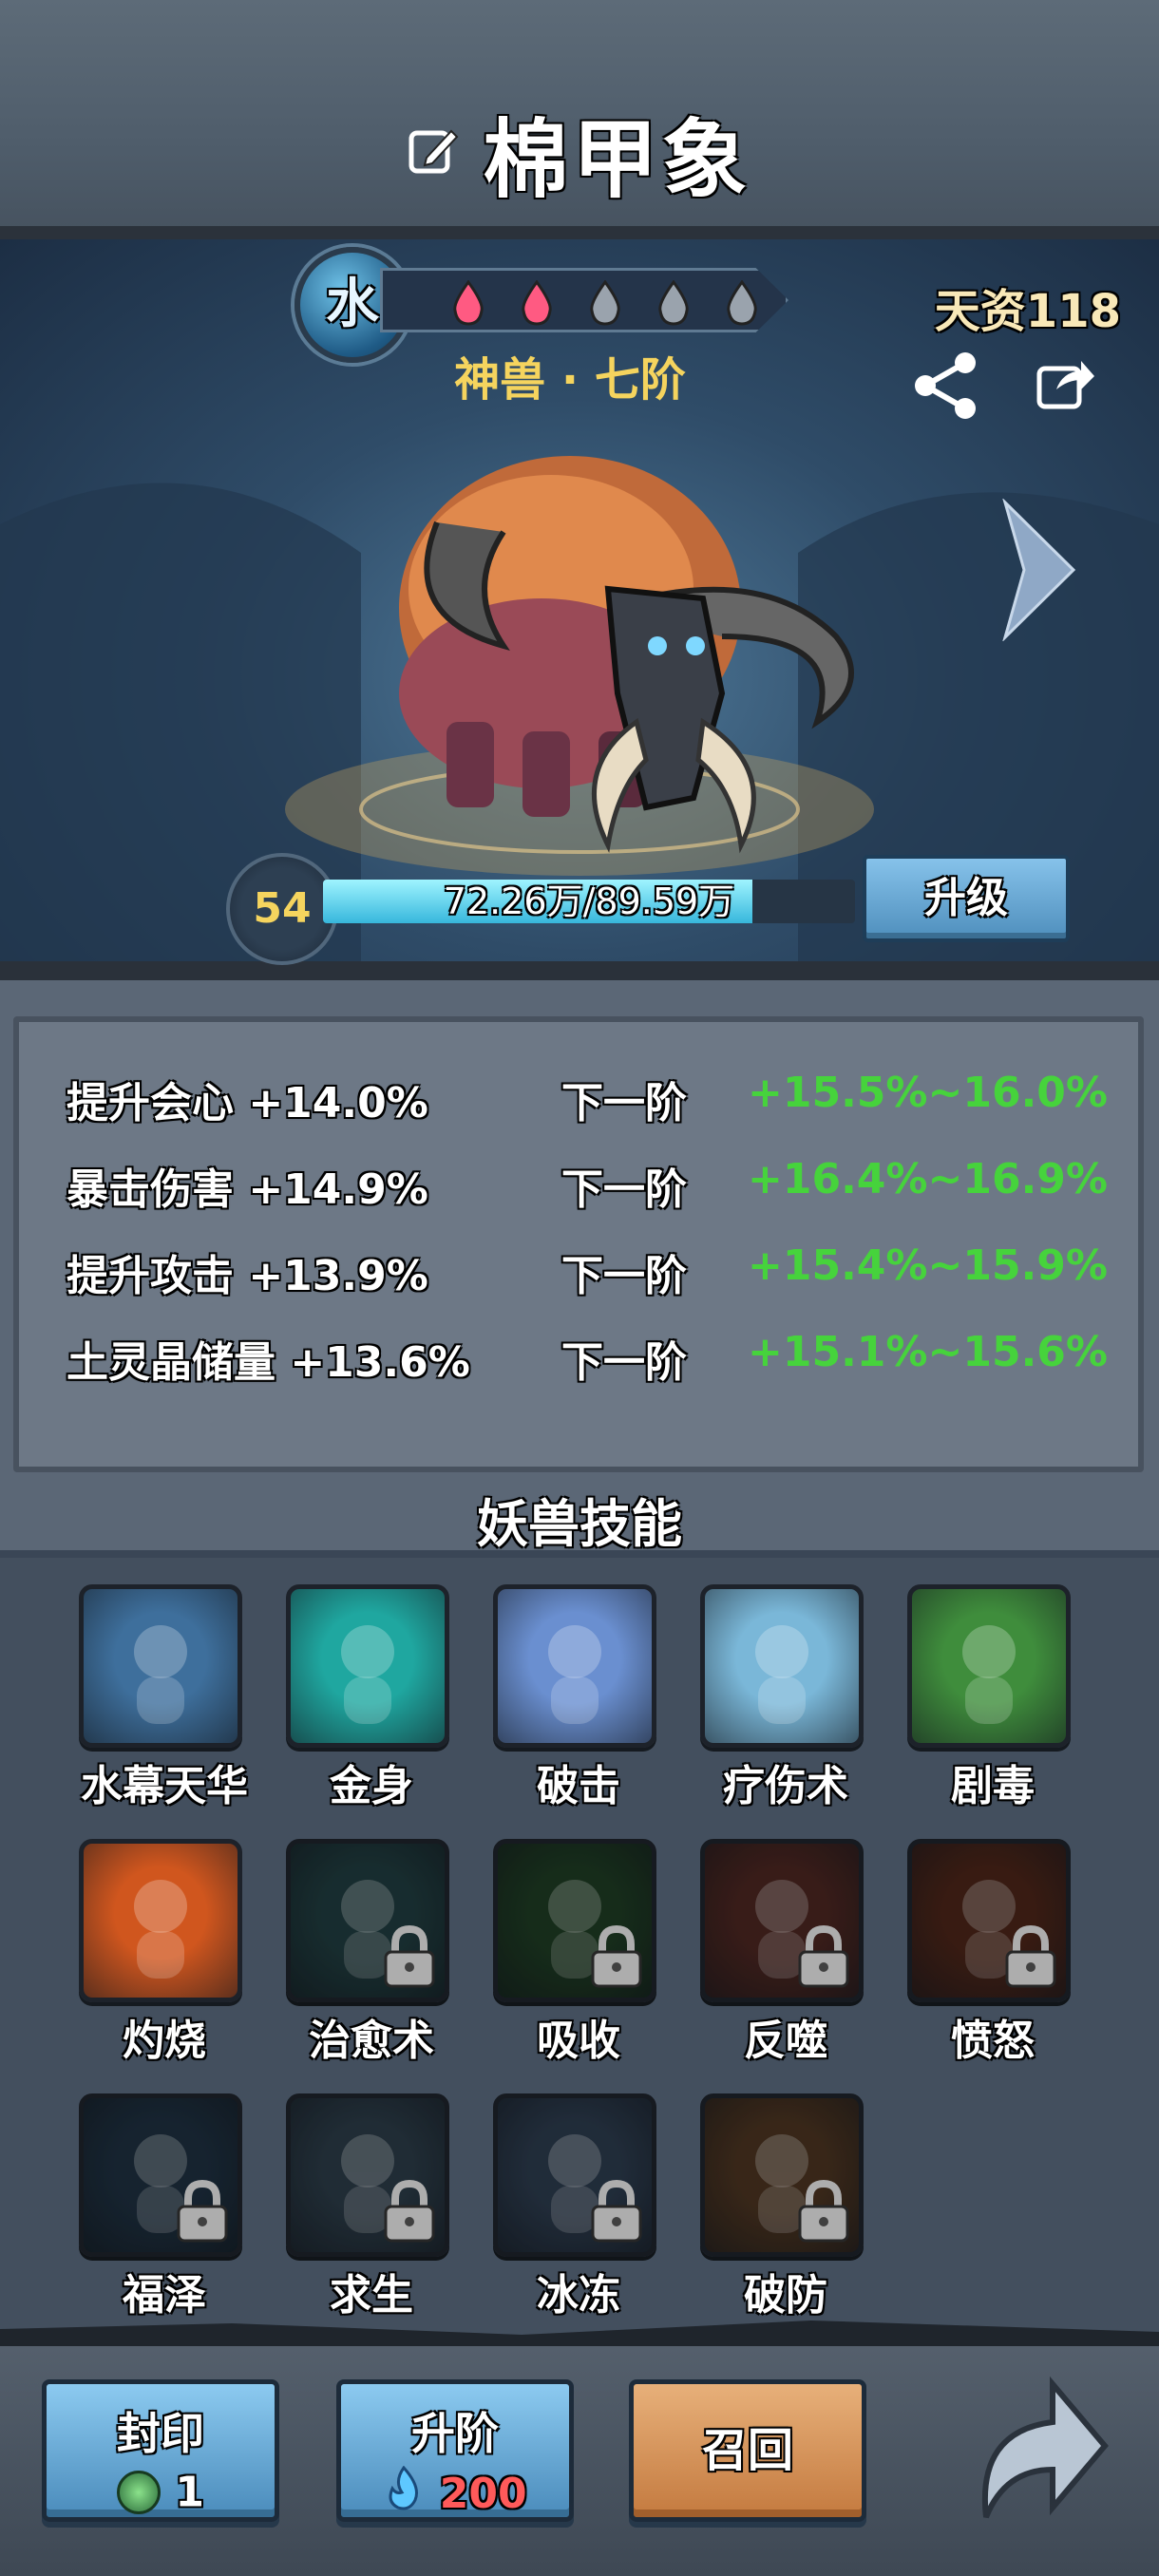 Image resolution: width=1159 pixels, height=2576 pixels. Describe the element at coordinates (966, 898) in the screenshot. I see `upgrade-button: 升级` at that location.